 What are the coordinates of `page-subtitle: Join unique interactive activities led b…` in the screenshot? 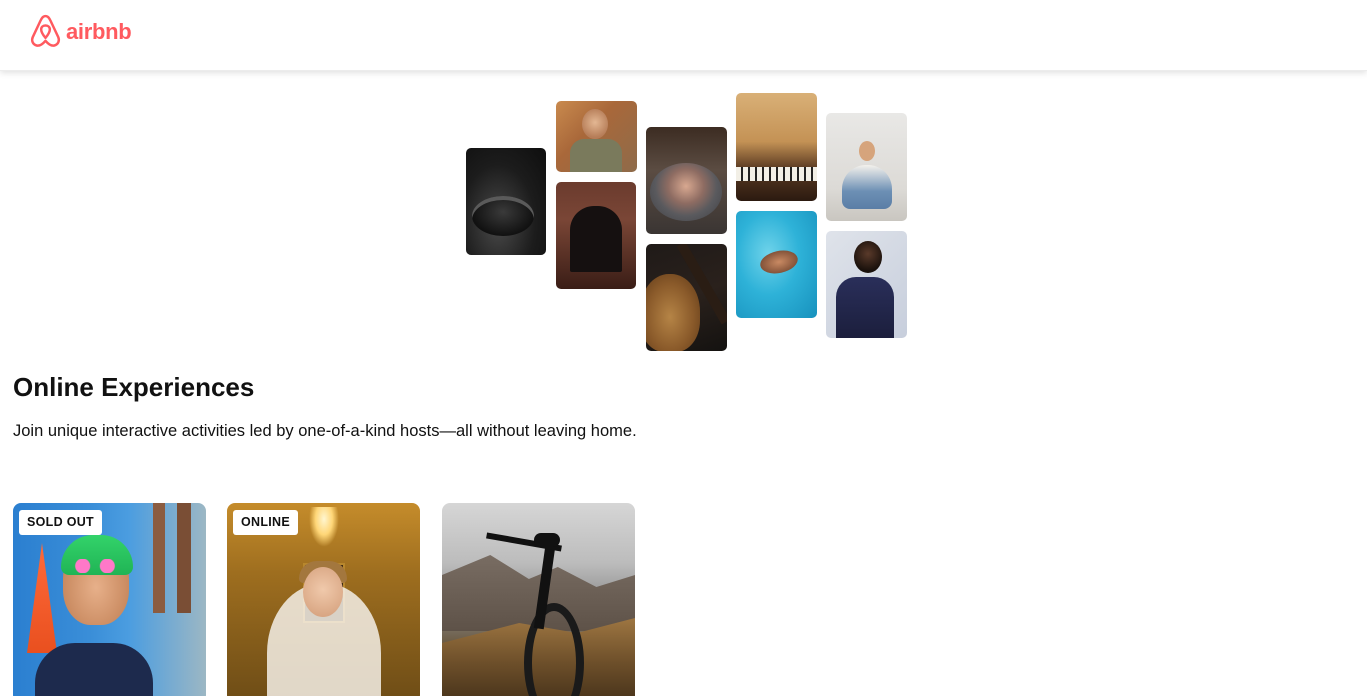 It's located at (325, 431).